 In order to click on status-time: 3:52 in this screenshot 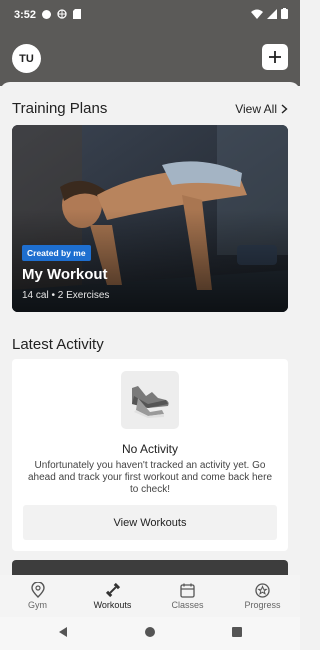, I will do `click(25, 15)`.